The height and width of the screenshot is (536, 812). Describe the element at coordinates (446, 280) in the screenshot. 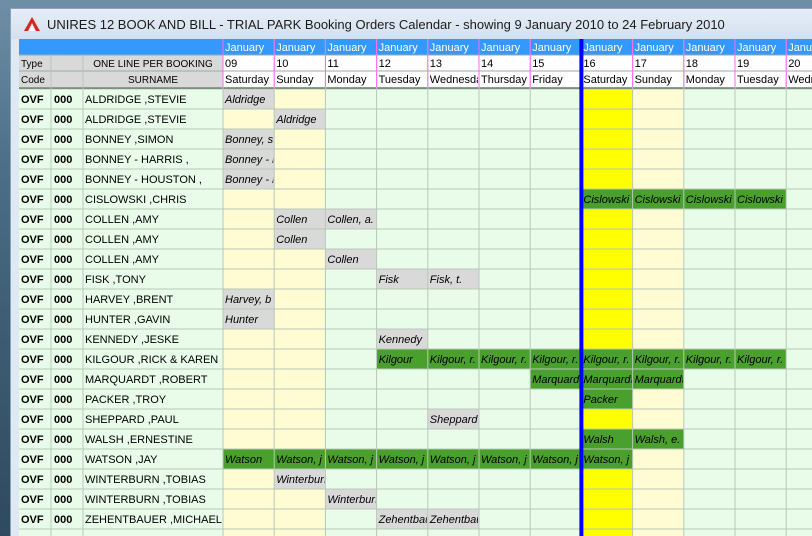

I see `booking-label: Fisk, t.` at that location.